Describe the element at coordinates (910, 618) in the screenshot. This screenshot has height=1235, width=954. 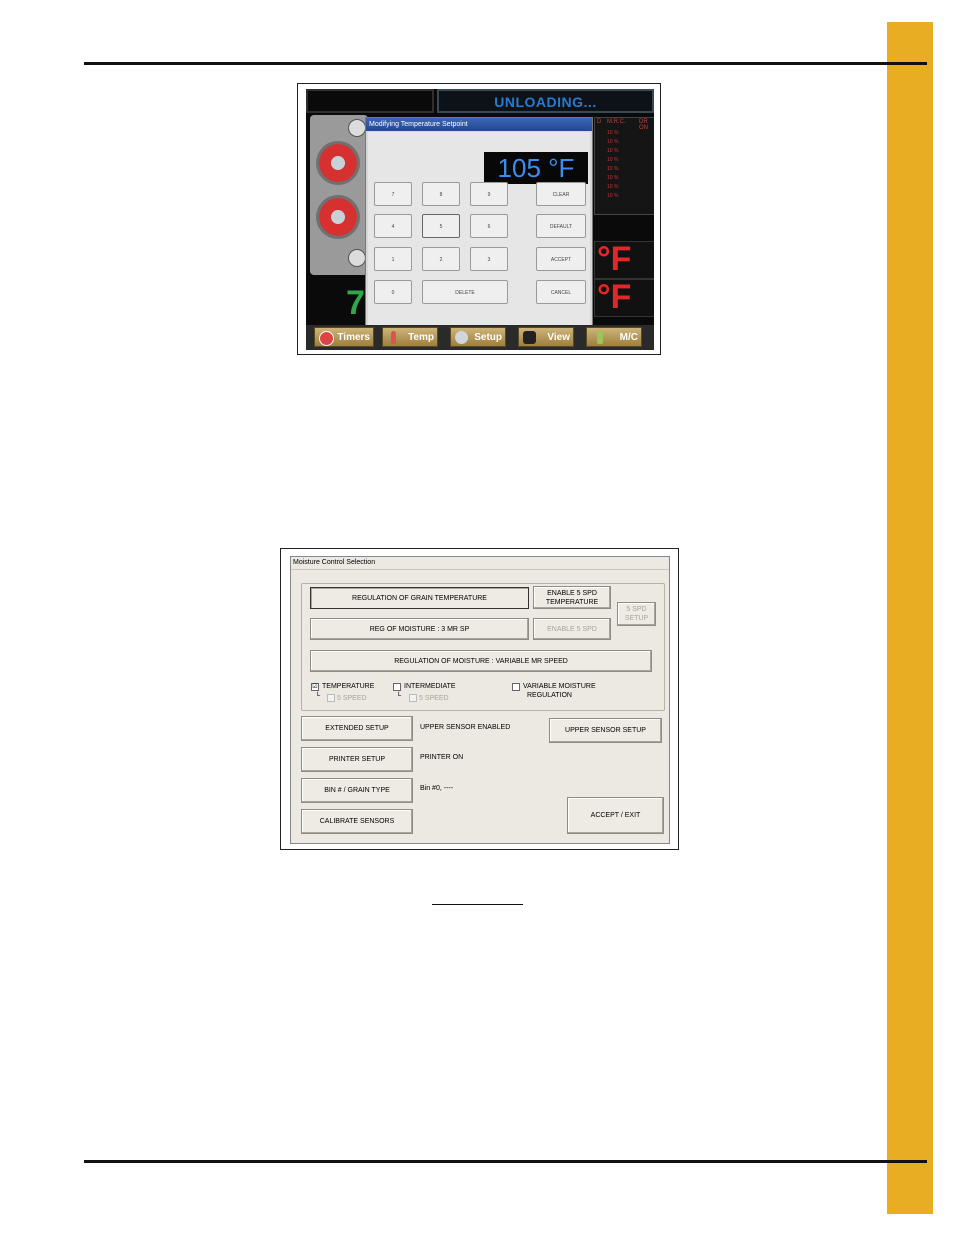
I see `section-tab` at that location.